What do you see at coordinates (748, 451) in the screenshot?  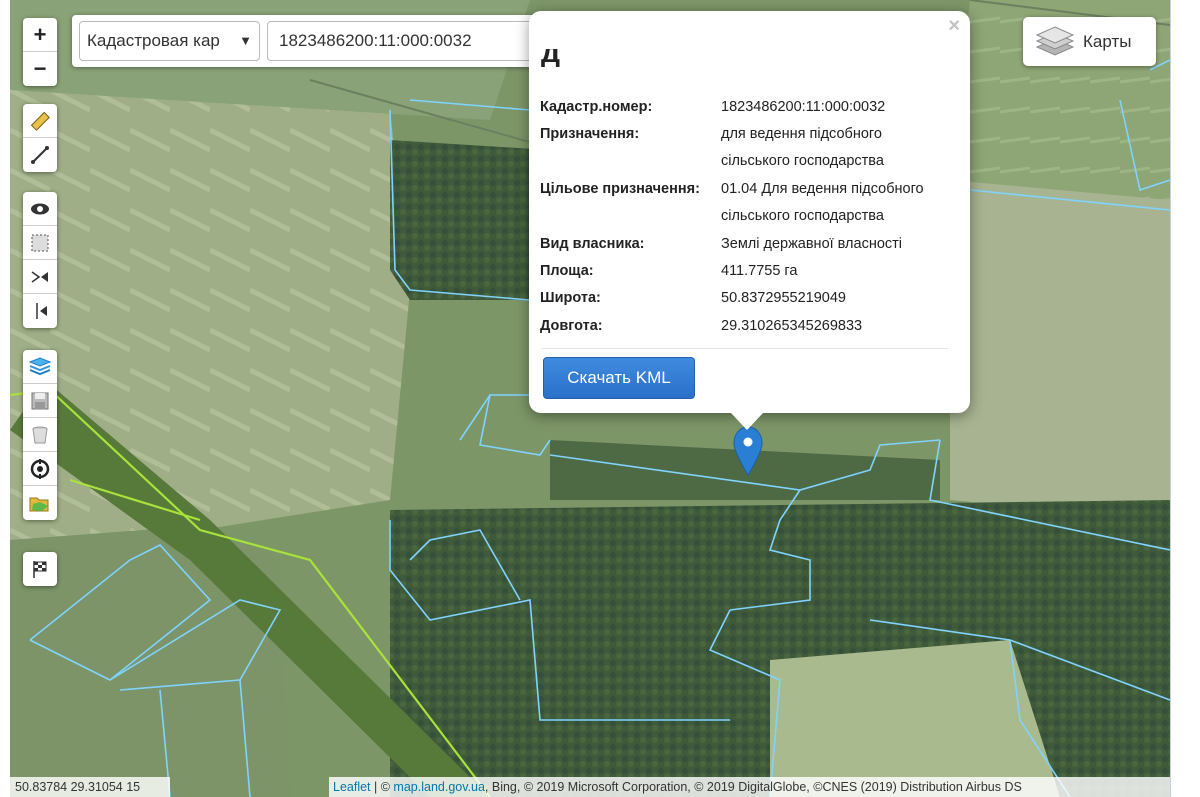 I see `location-marker-icon` at bounding box center [748, 451].